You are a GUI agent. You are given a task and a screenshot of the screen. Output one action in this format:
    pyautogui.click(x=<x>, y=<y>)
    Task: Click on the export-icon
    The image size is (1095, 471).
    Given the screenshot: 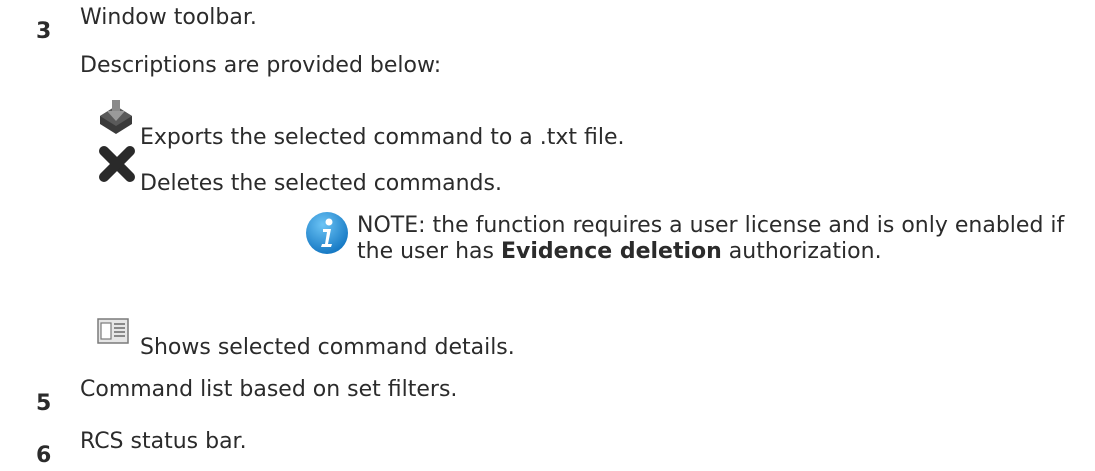 What is the action you would take?
    pyautogui.click(x=116, y=118)
    